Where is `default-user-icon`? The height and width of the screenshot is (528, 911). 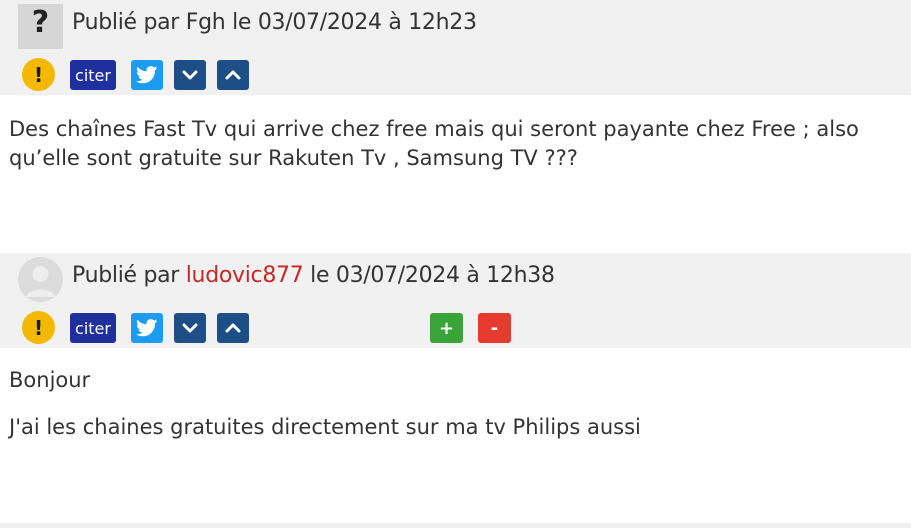
default-user-icon is located at coordinates (40, 279).